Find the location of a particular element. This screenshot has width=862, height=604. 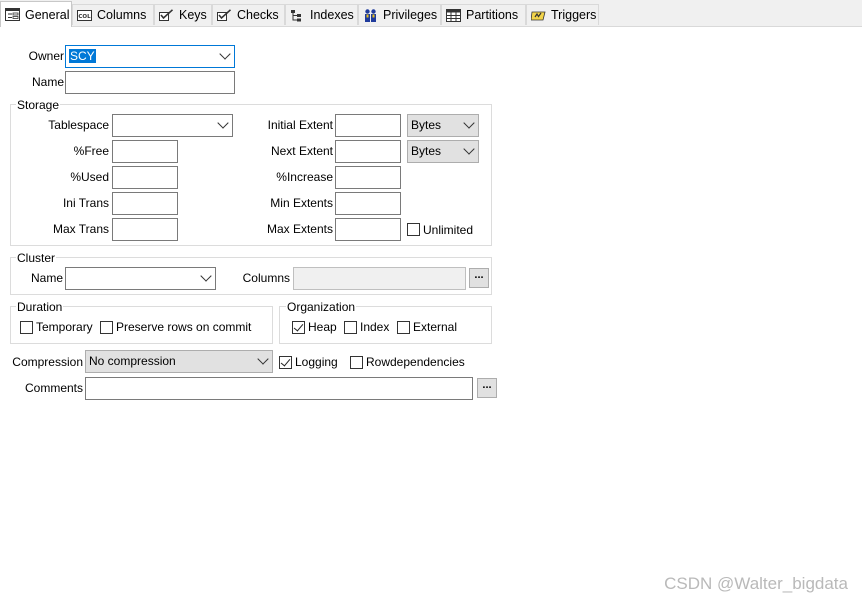

name-field is located at coordinates (150, 82).